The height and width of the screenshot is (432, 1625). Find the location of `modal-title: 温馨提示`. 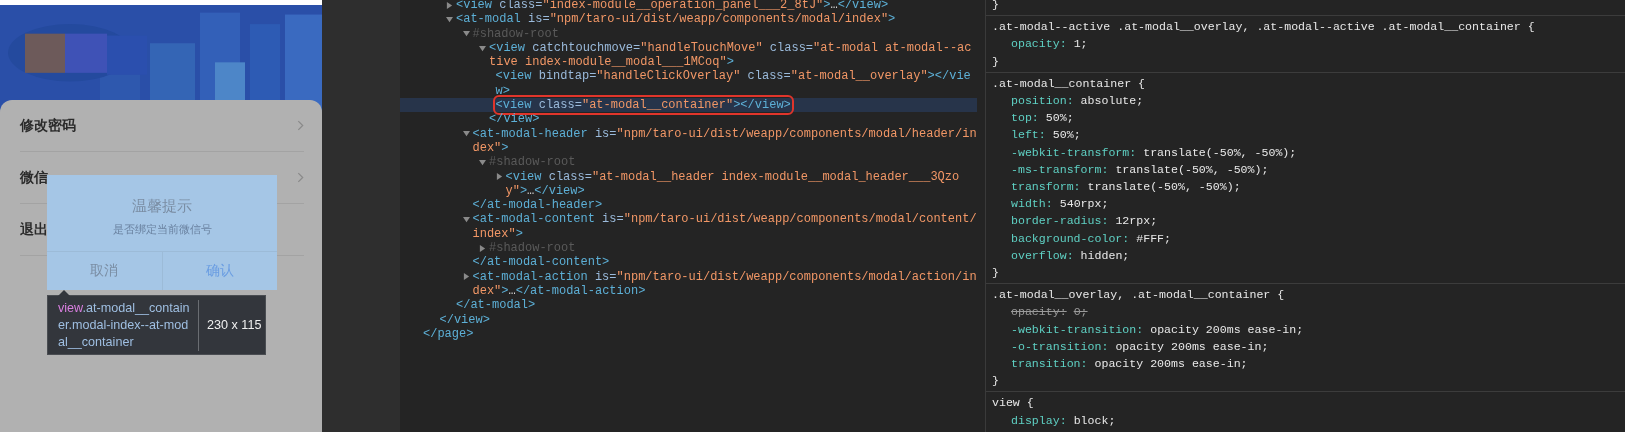

modal-title: 温馨提示 is located at coordinates (162, 206).